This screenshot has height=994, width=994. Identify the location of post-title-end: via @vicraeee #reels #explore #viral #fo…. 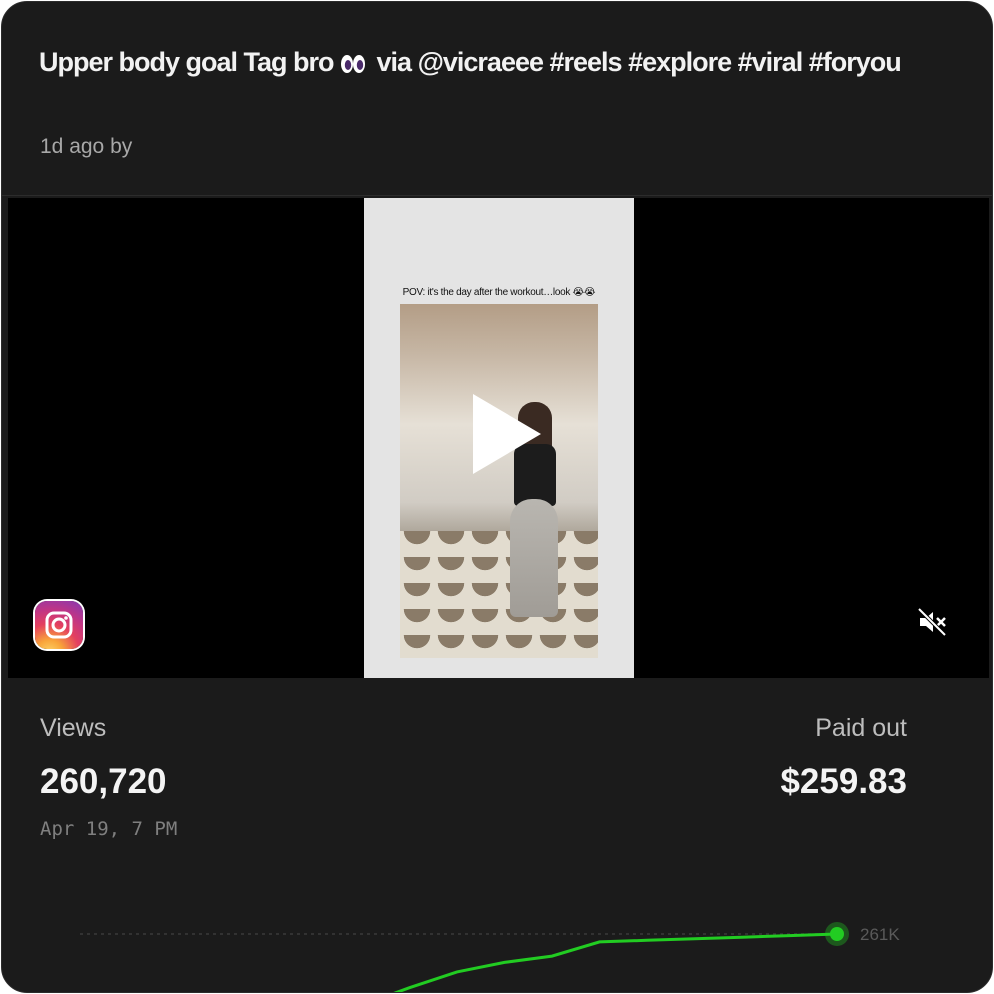
(636, 62).